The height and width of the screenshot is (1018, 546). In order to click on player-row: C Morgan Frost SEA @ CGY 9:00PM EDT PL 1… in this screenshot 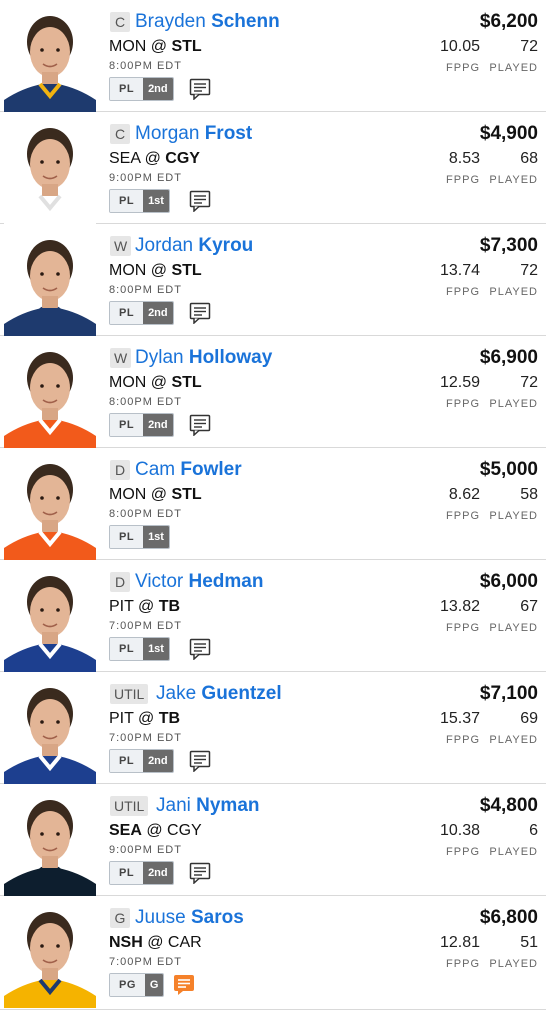, I will do `click(273, 168)`.